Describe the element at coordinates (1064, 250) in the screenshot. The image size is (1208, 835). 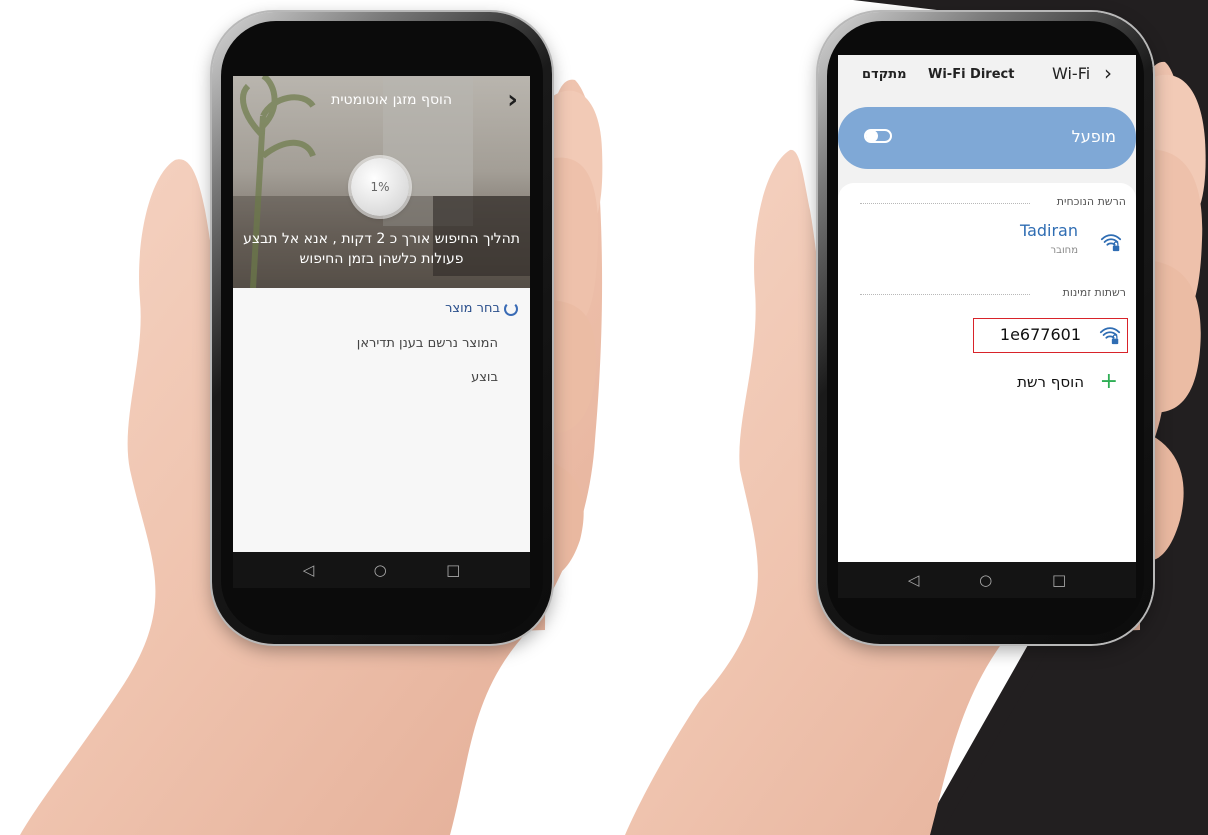
I see `current-network-status: מחובר` at that location.